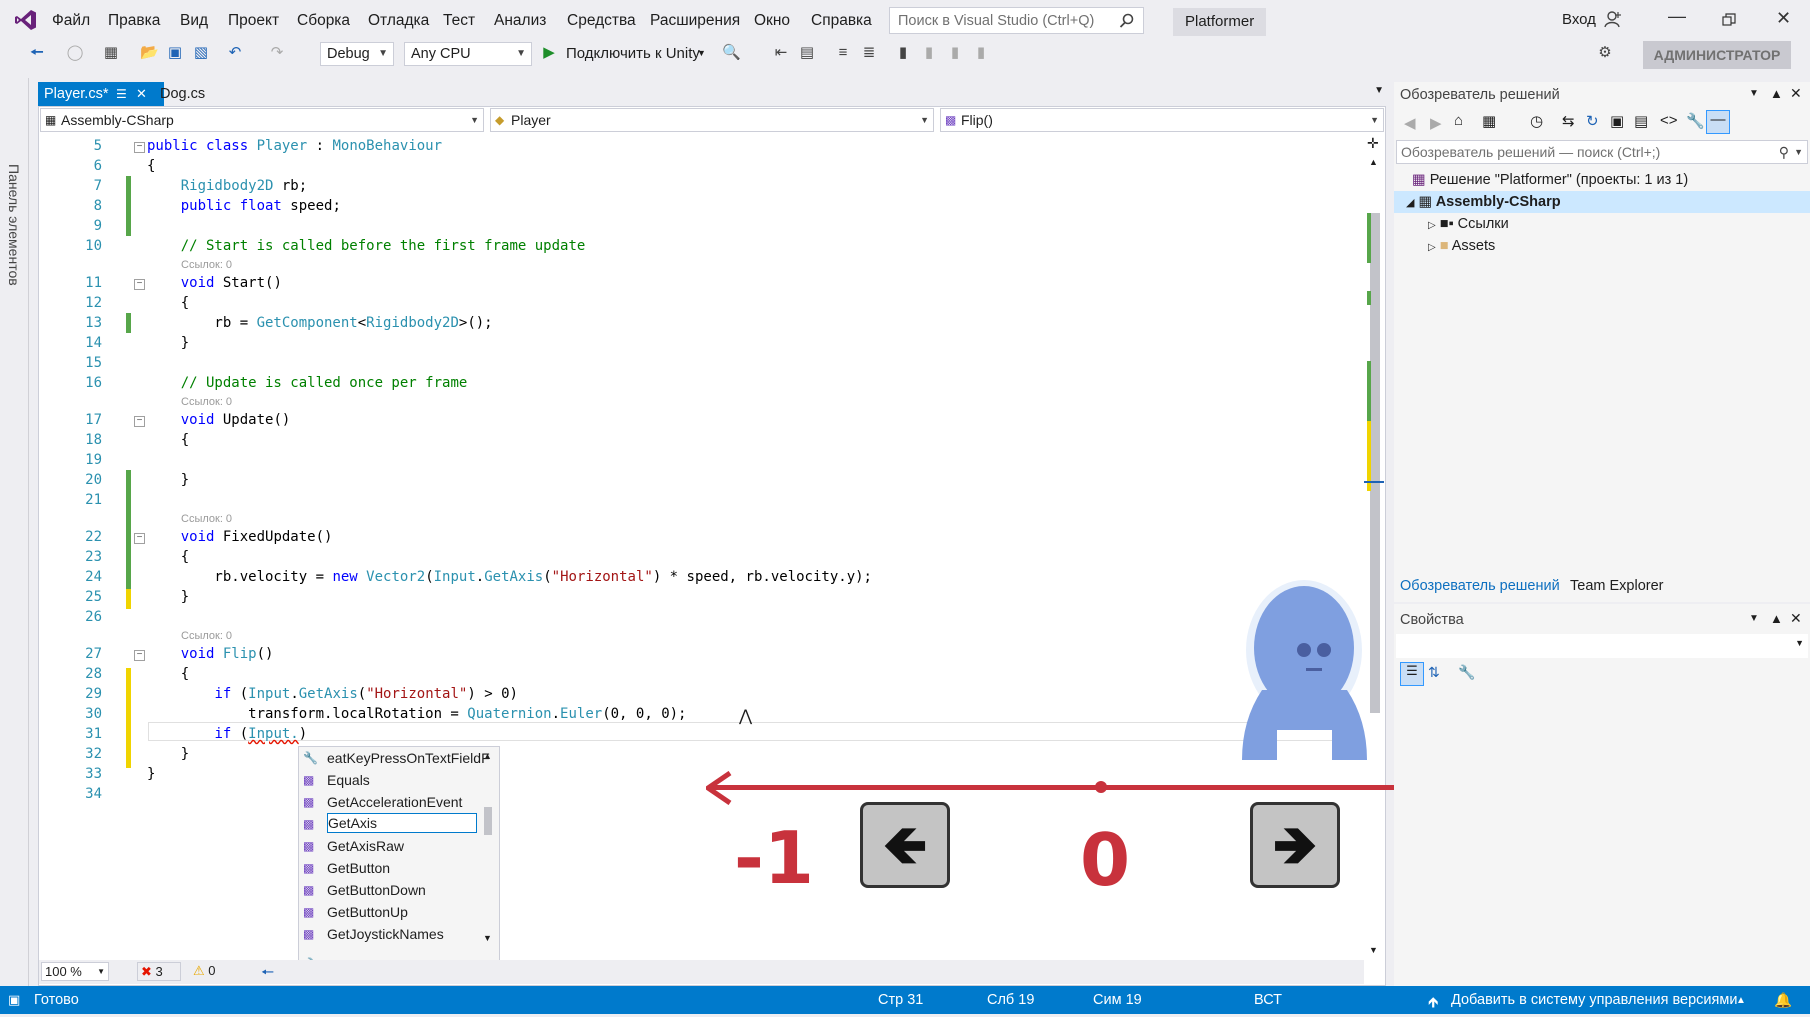 The height and width of the screenshot is (1017, 1810). What do you see at coordinates (843, 53) in the screenshot?
I see `indent-icon: ≡` at bounding box center [843, 53].